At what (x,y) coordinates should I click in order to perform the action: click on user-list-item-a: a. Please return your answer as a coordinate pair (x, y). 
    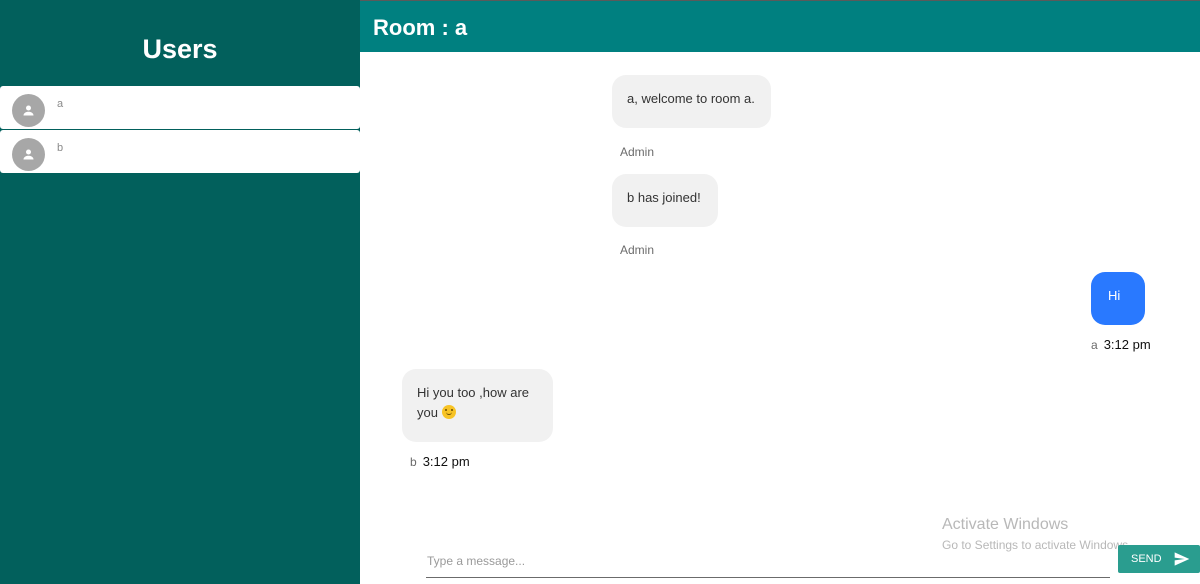
    Looking at the image, I should click on (180, 107).